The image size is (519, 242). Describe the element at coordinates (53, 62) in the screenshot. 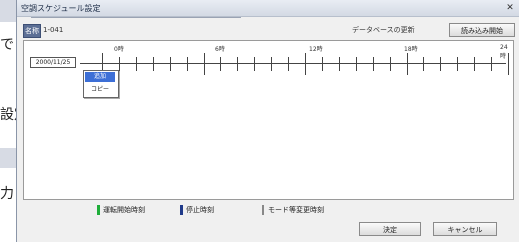

I see `date-row-label: 2000/11/25` at that location.